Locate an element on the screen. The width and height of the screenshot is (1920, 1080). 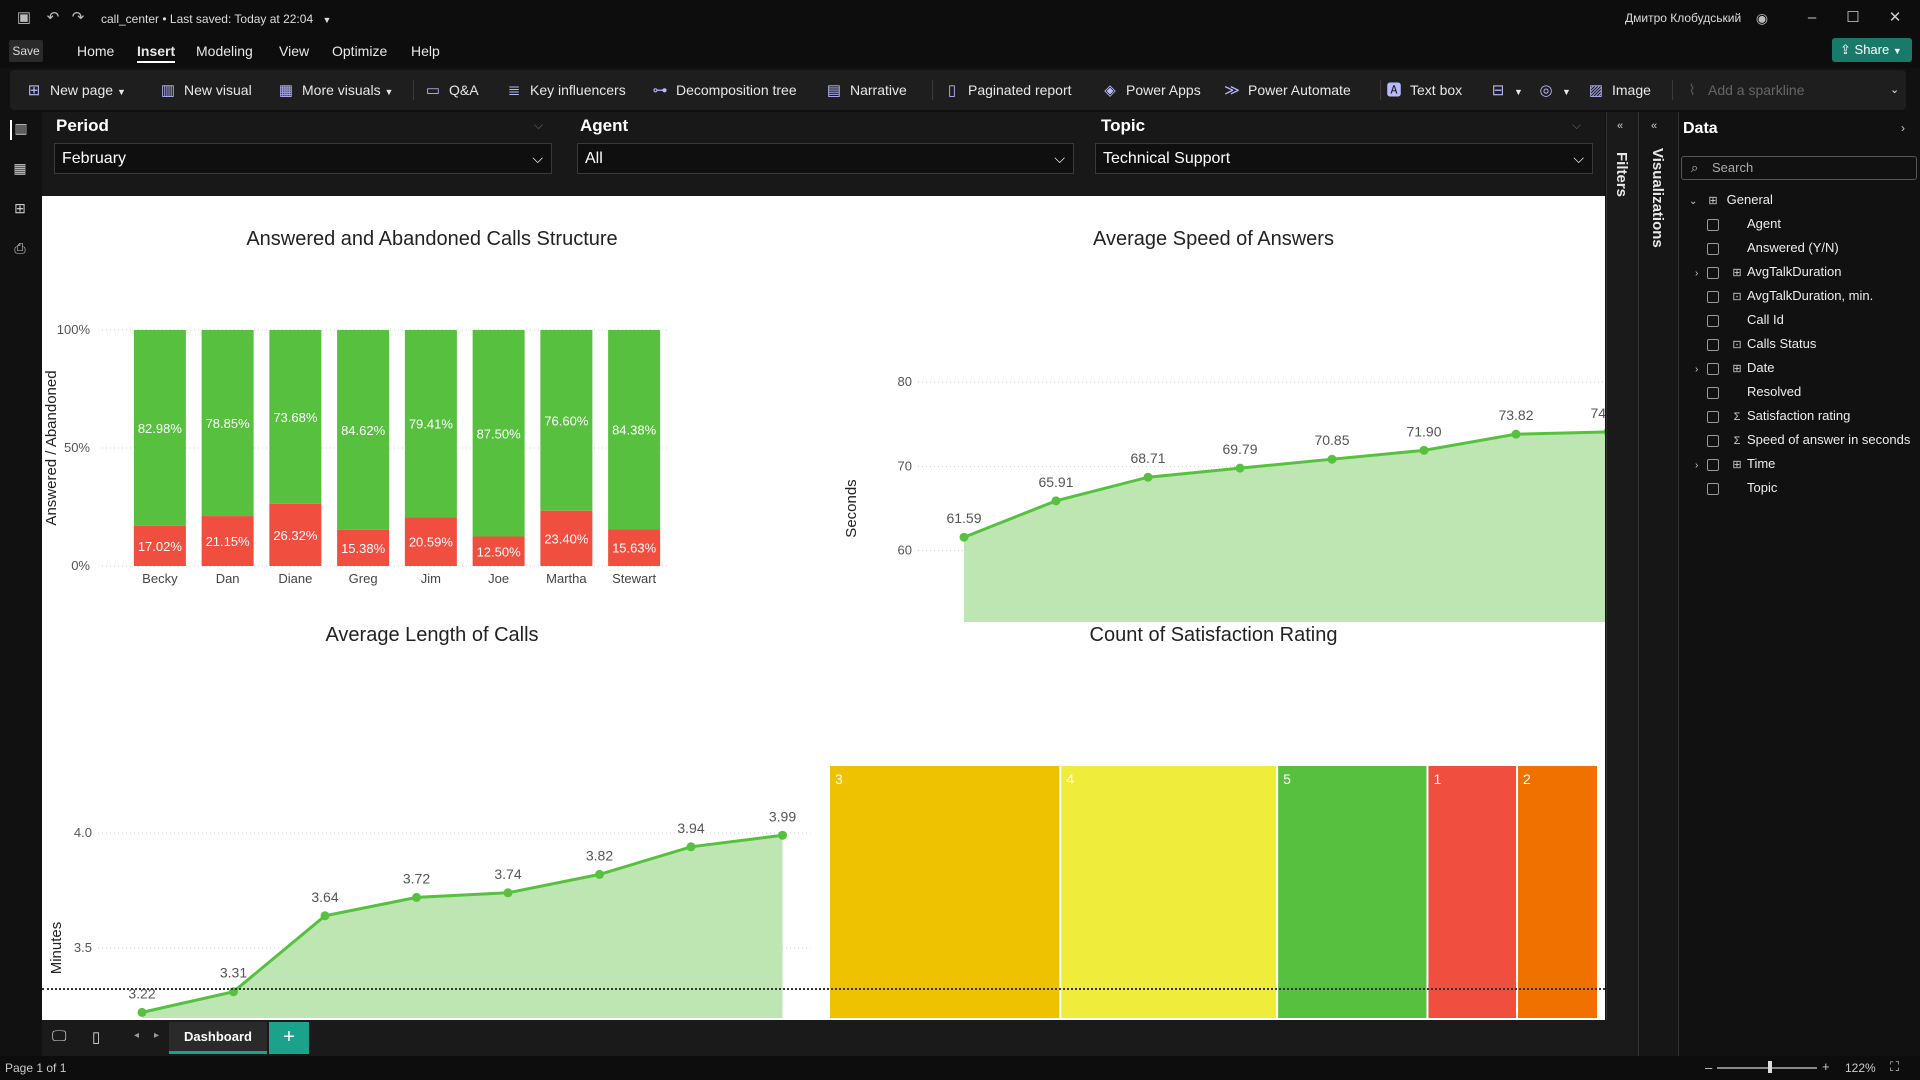
zoom-in-icon: + is located at coordinates (1826, 1066).